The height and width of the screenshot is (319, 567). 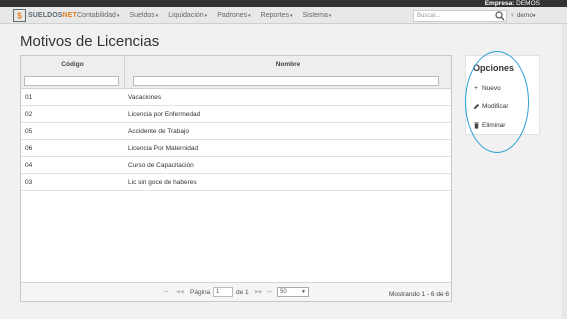 I want to click on page-title: Motivos de Licencias, so click(x=90, y=41).